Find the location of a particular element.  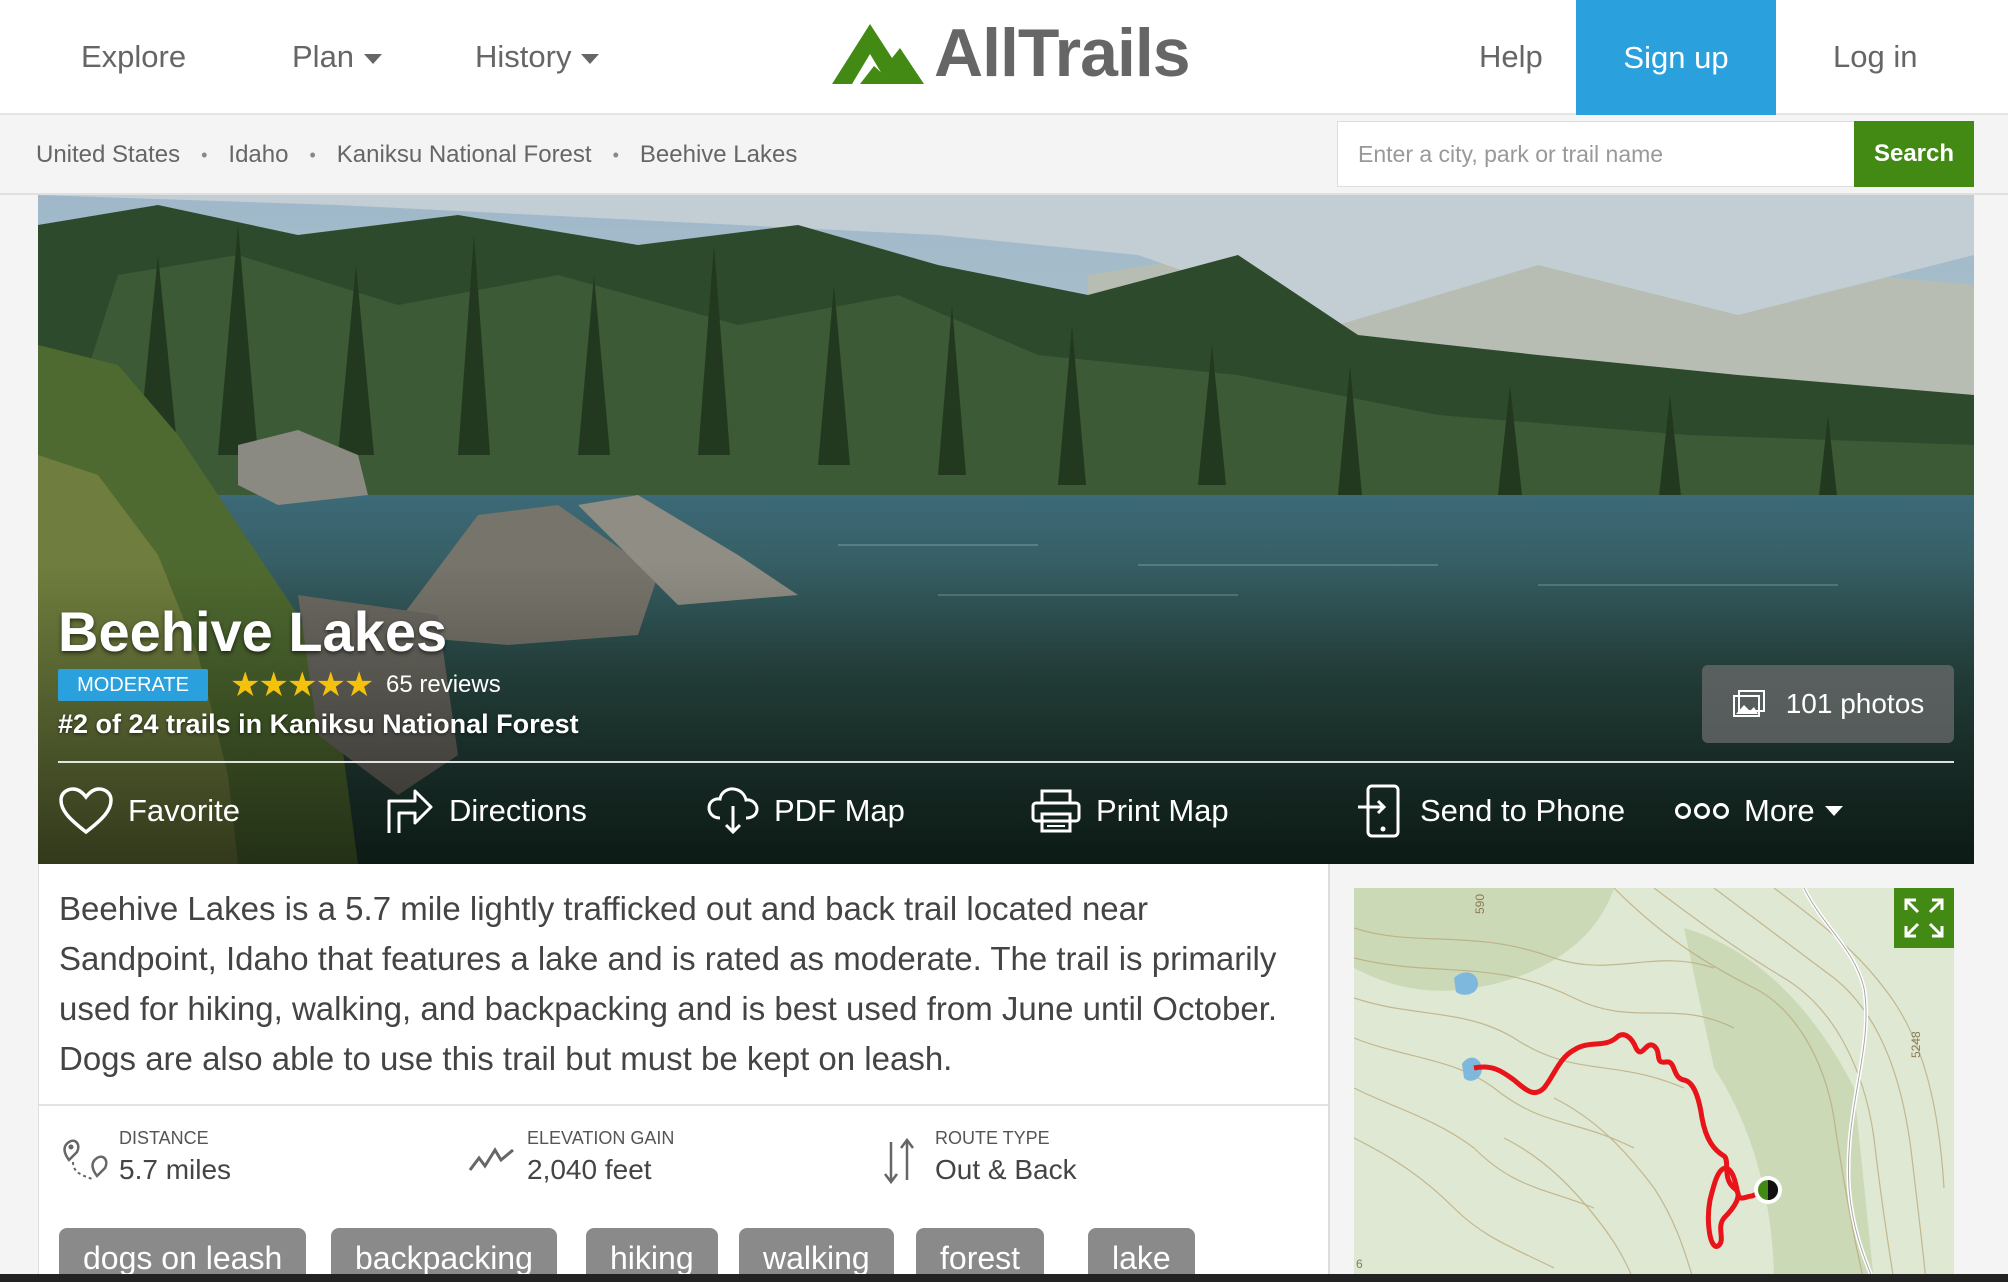

cloud-download-icon is located at coordinates (733, 811).